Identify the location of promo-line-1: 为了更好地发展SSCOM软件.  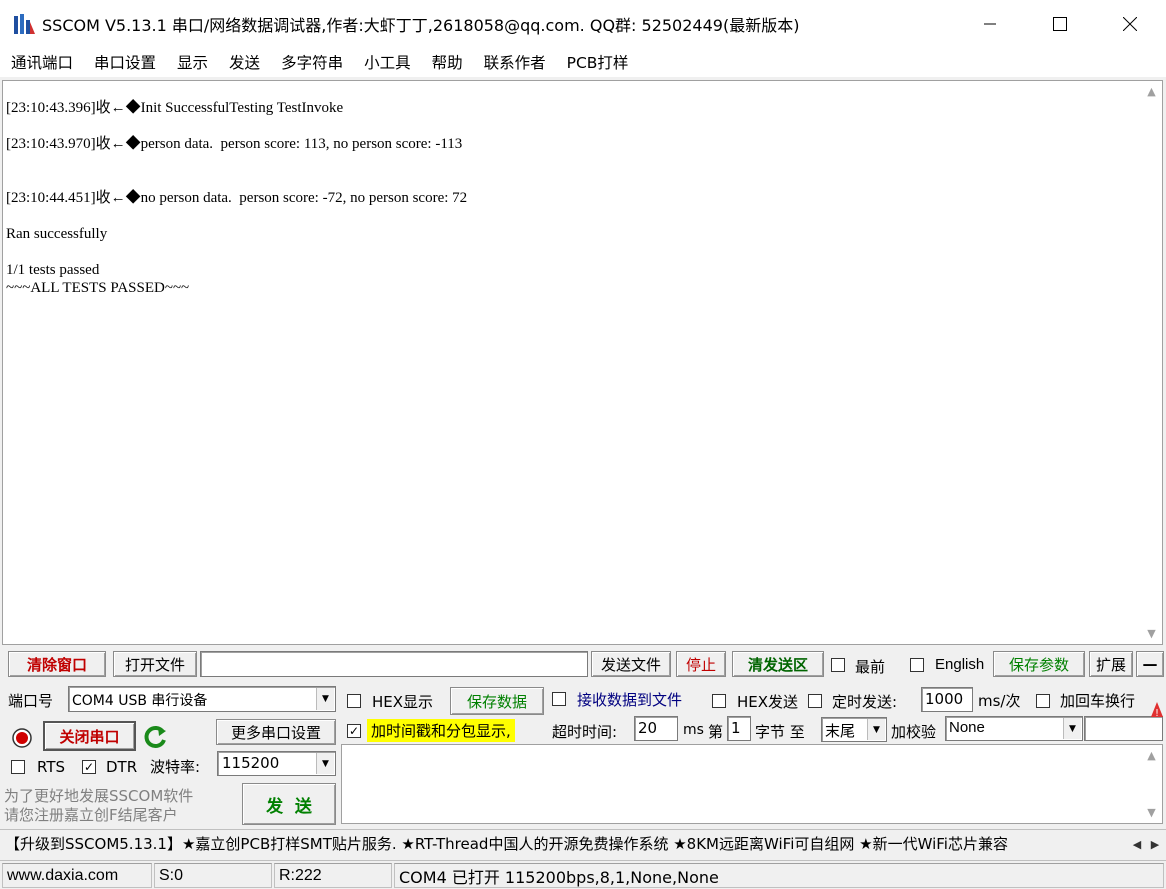
(99, 796).